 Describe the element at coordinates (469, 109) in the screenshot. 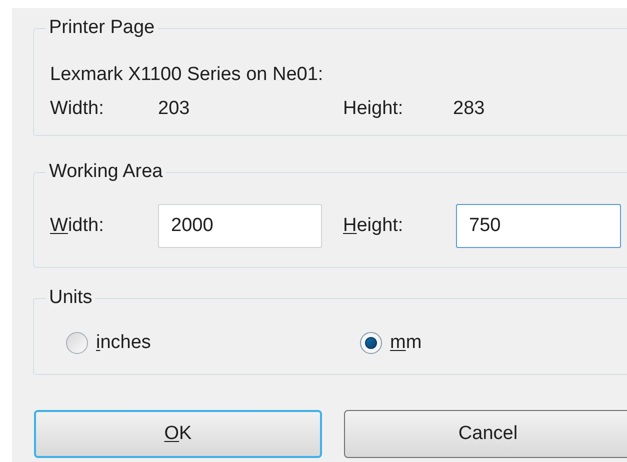

I see `height-value: 283` at that location.